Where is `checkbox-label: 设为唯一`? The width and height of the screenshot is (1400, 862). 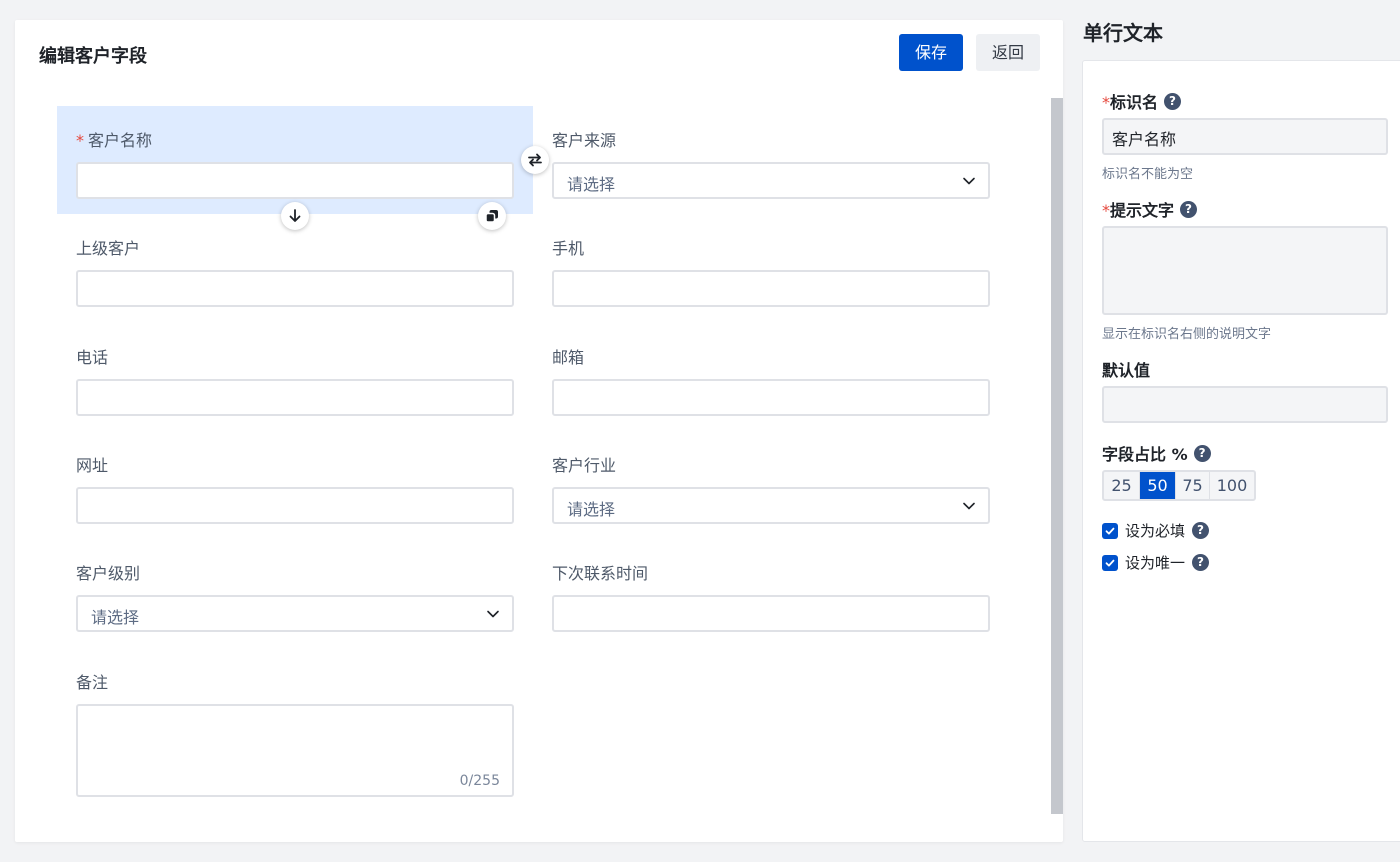 checkbox-label: 设为唯一 is located at coordinates (1155, 563).